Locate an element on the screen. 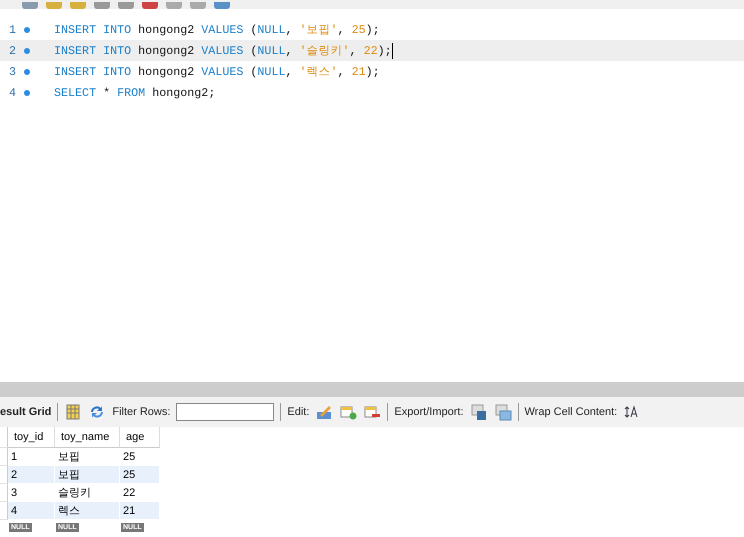 The width and height of the screenshot is (744, 537). code-token: SELECT is located at coordinates (75, 93).